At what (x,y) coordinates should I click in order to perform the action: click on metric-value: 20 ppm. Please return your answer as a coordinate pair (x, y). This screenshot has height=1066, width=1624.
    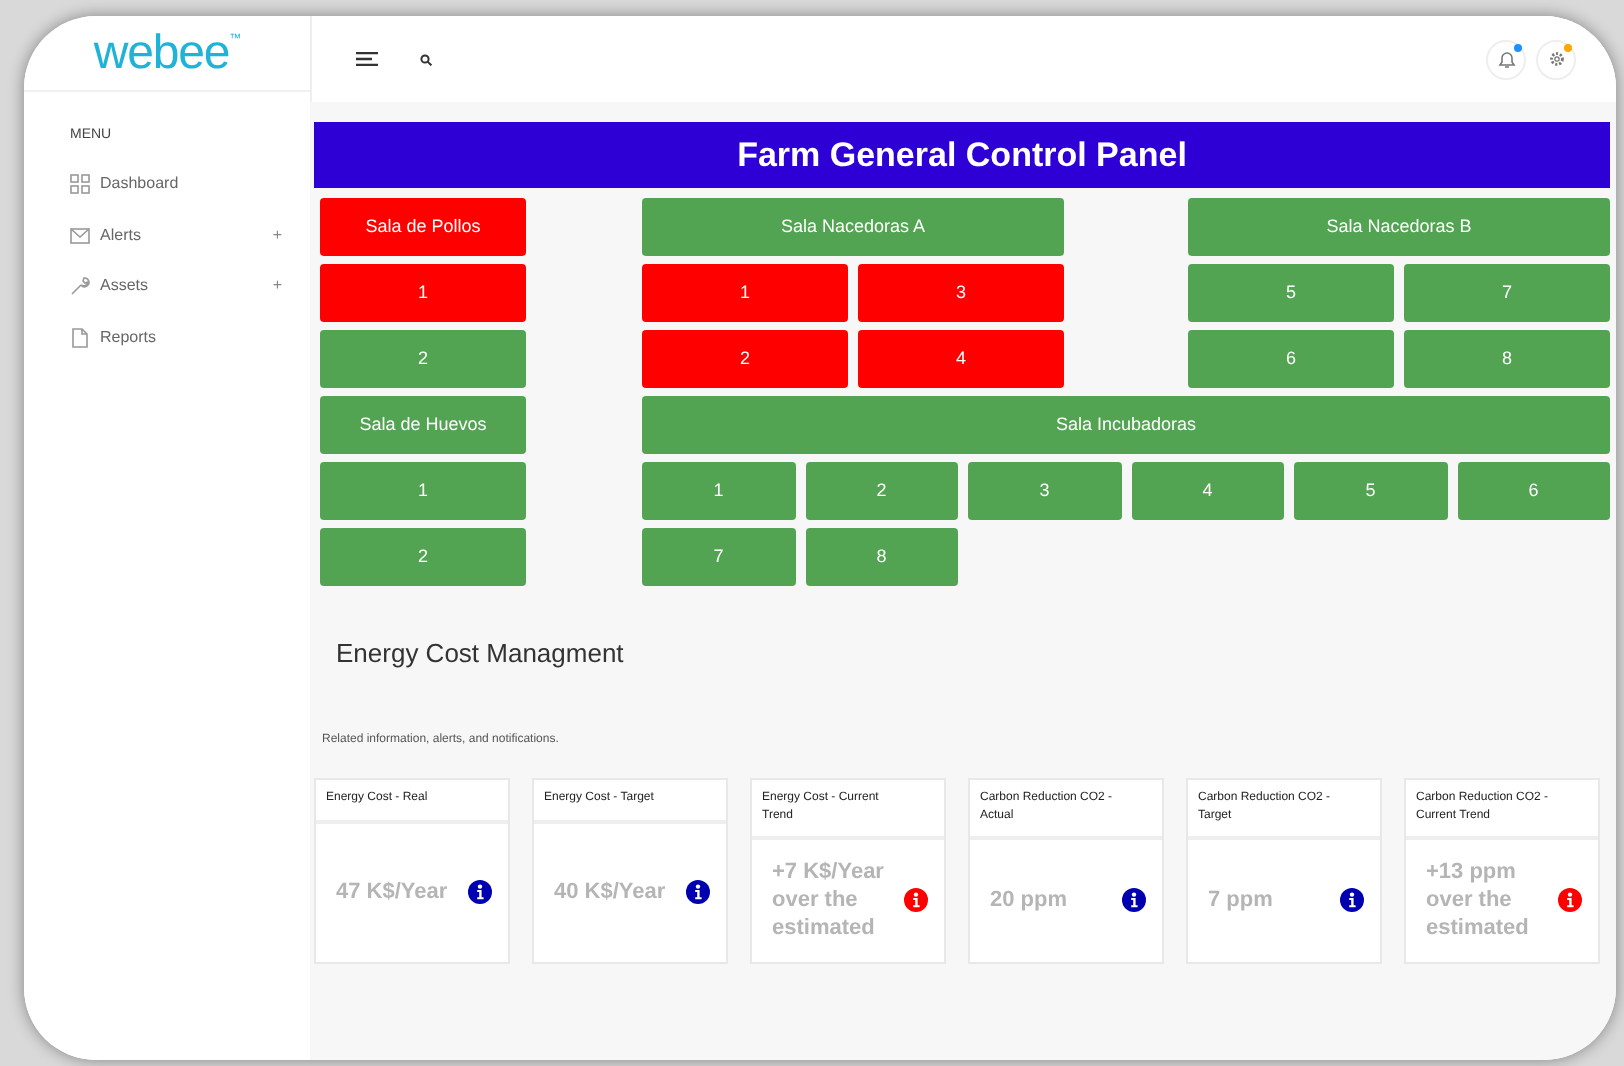
    Looking at the image, I should click on (1030, 900).